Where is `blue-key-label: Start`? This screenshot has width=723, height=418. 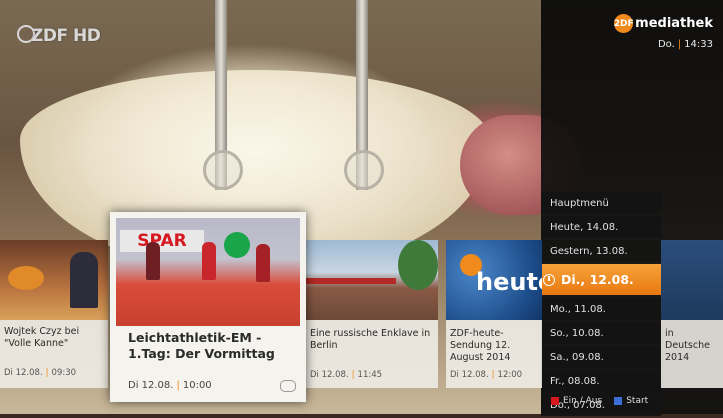
blue-key-label: Start is located at coordinates (637, 401).